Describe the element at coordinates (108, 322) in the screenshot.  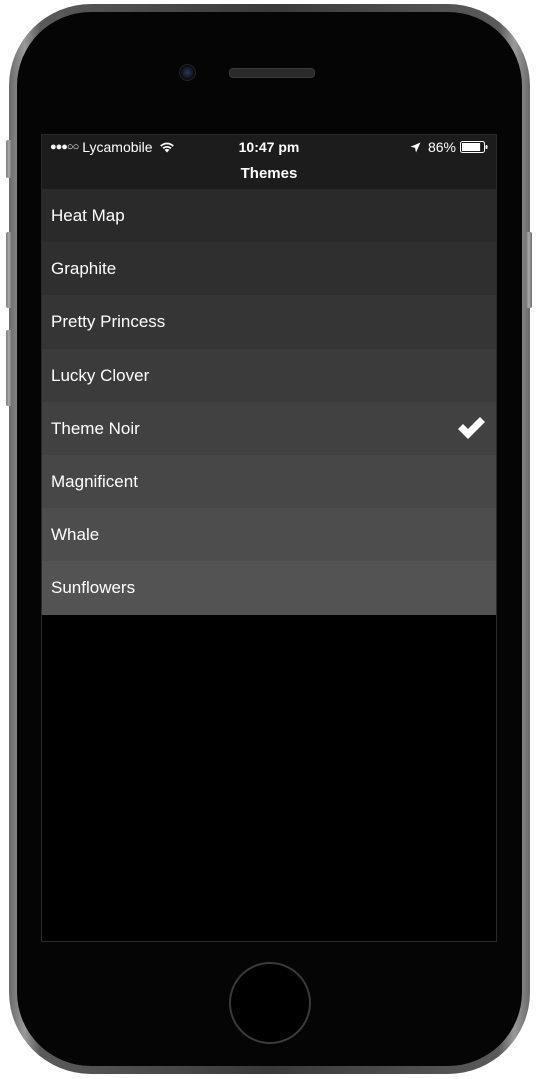
I see `theme-label: Pretty Princess` at that location.